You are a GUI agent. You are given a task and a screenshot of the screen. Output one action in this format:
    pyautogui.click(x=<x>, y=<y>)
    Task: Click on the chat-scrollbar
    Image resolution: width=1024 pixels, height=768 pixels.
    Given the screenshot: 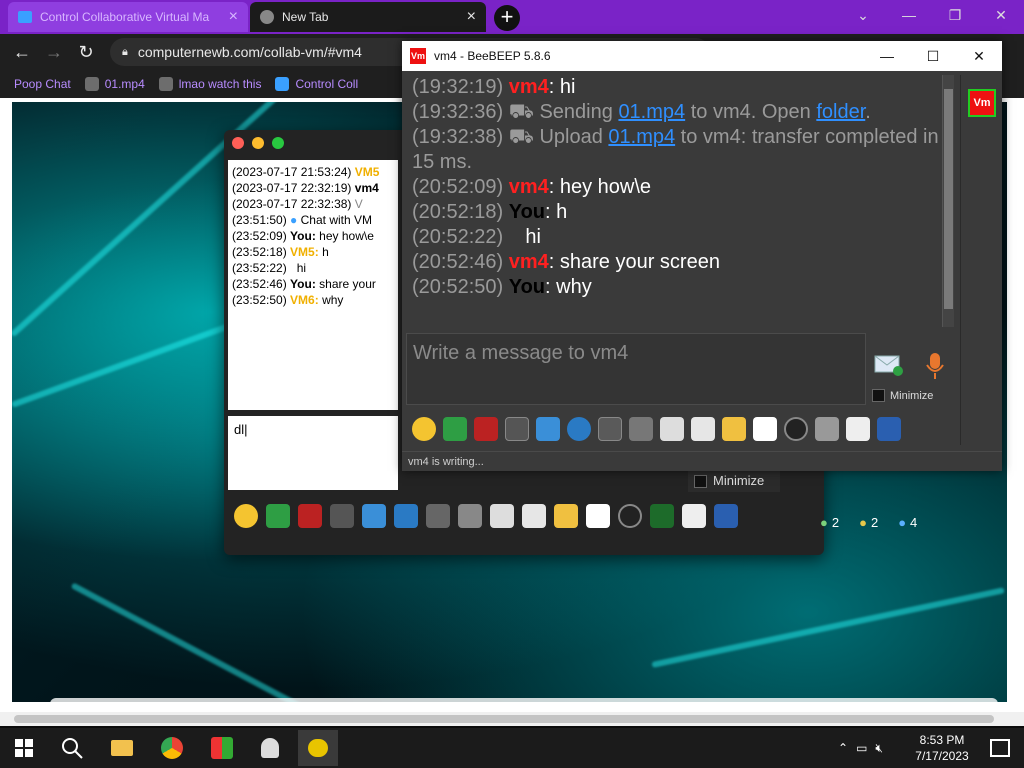 What is the action you would take?
    pyautogui.click(x=948, y=201)
    